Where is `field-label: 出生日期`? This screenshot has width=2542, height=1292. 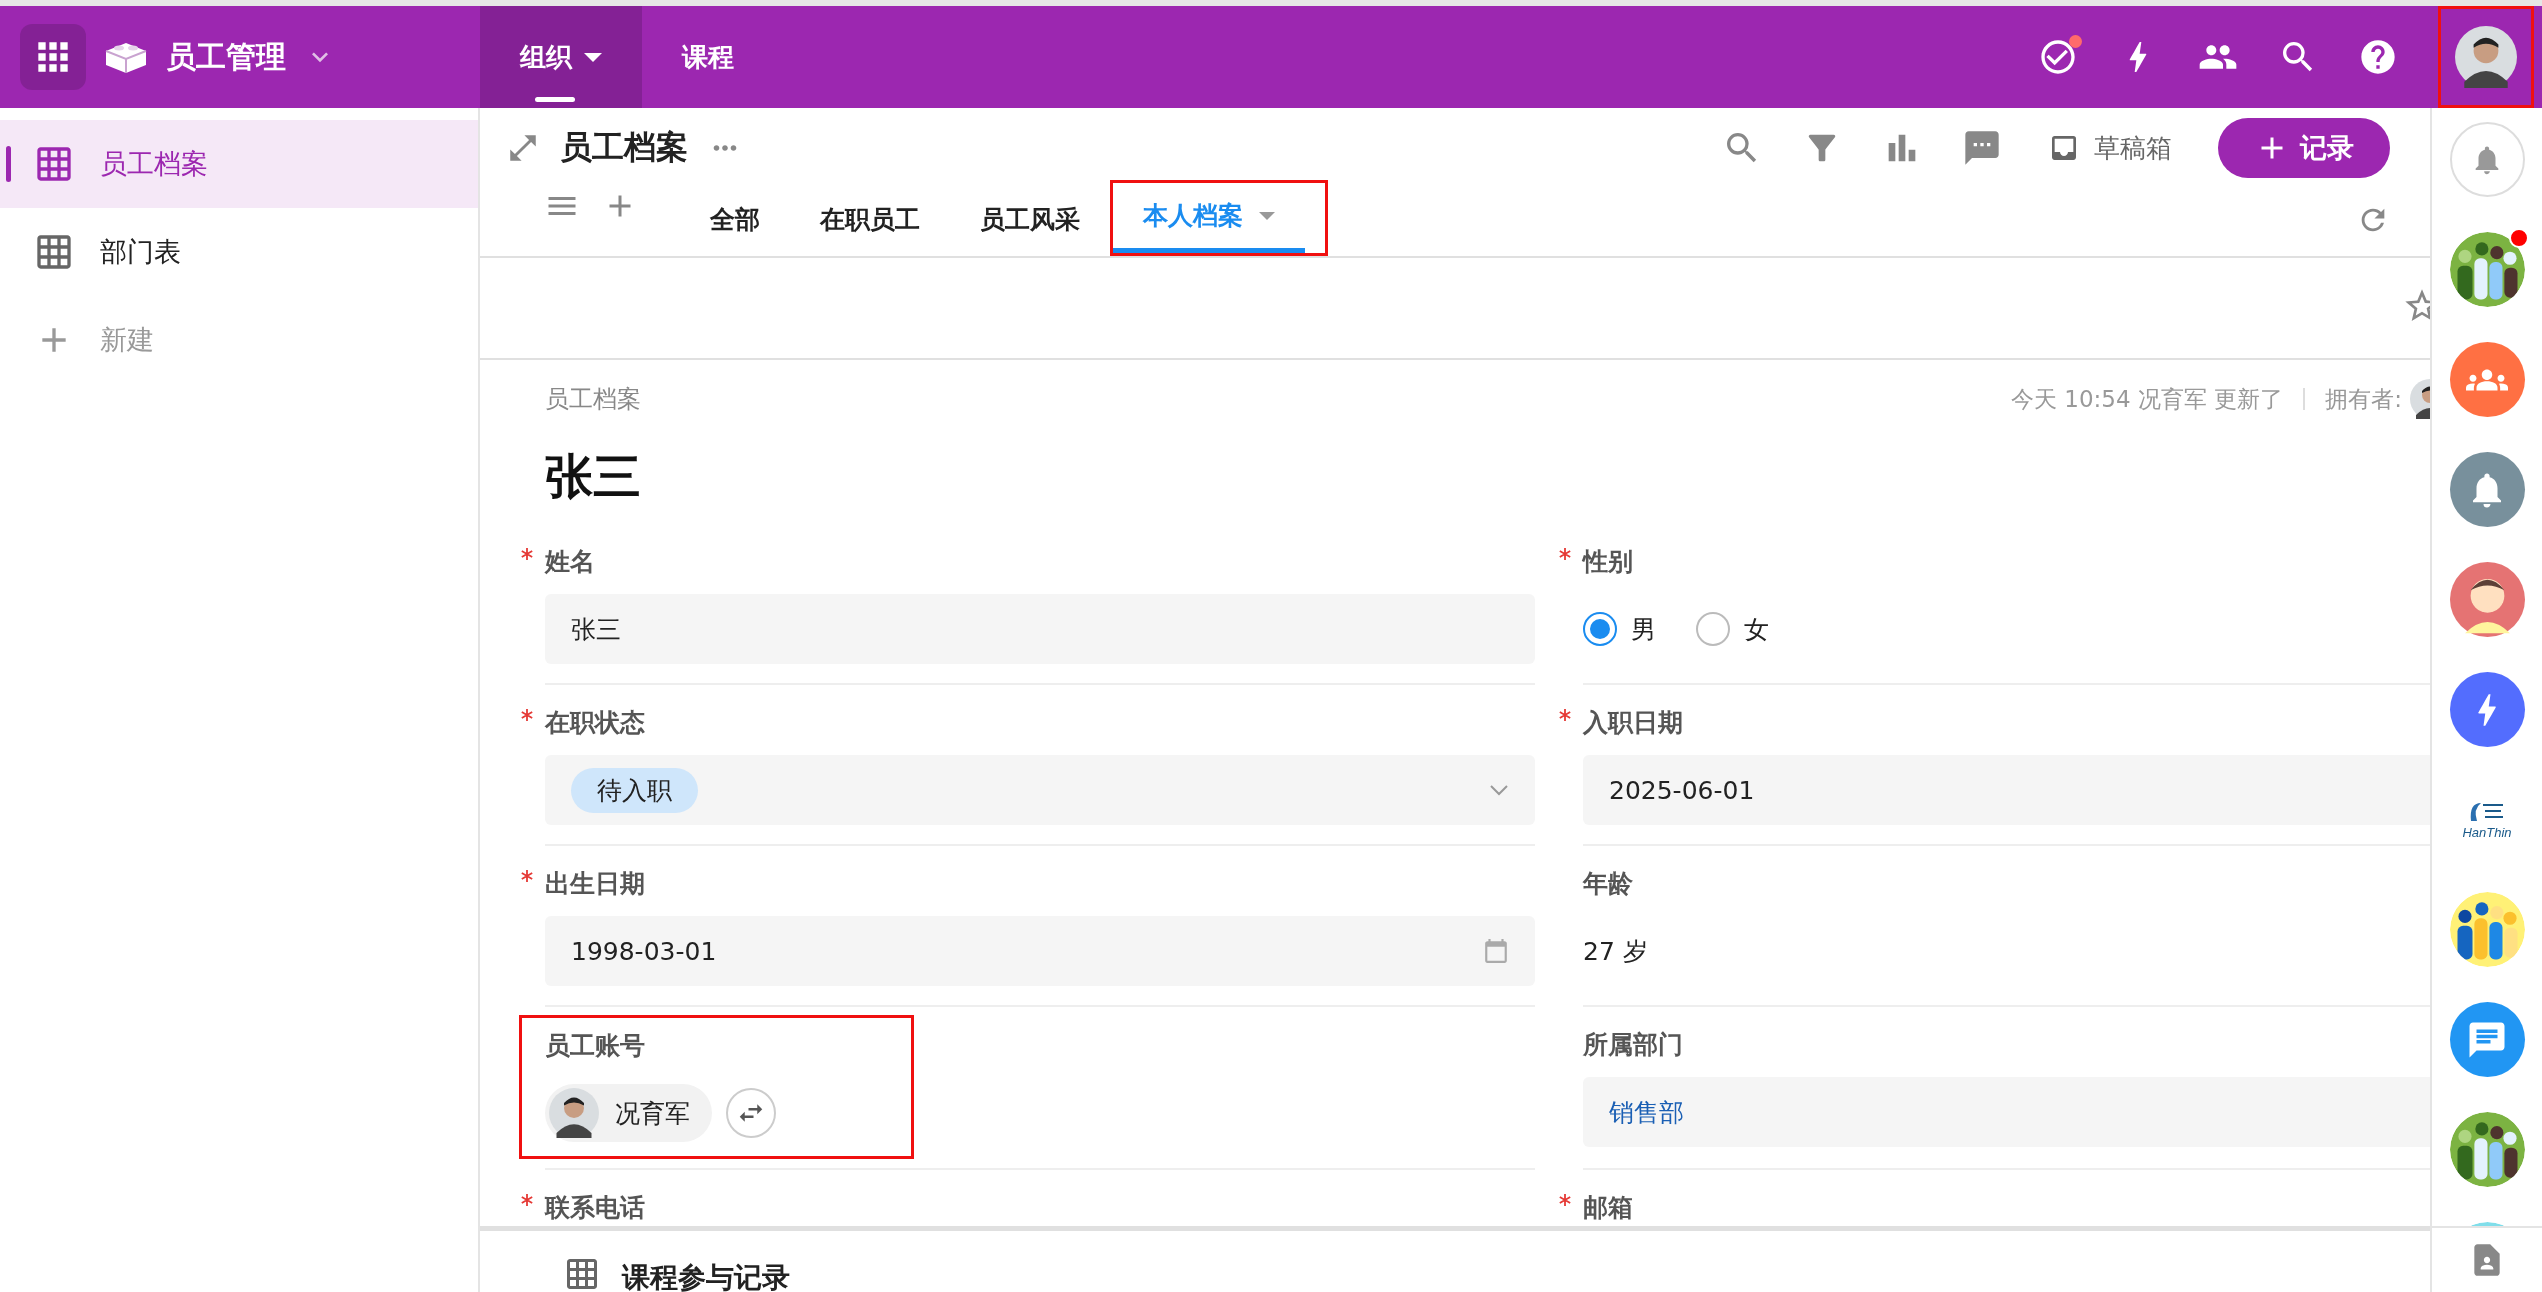
field-label: 出生日期 is located at coordinates (595, 883).